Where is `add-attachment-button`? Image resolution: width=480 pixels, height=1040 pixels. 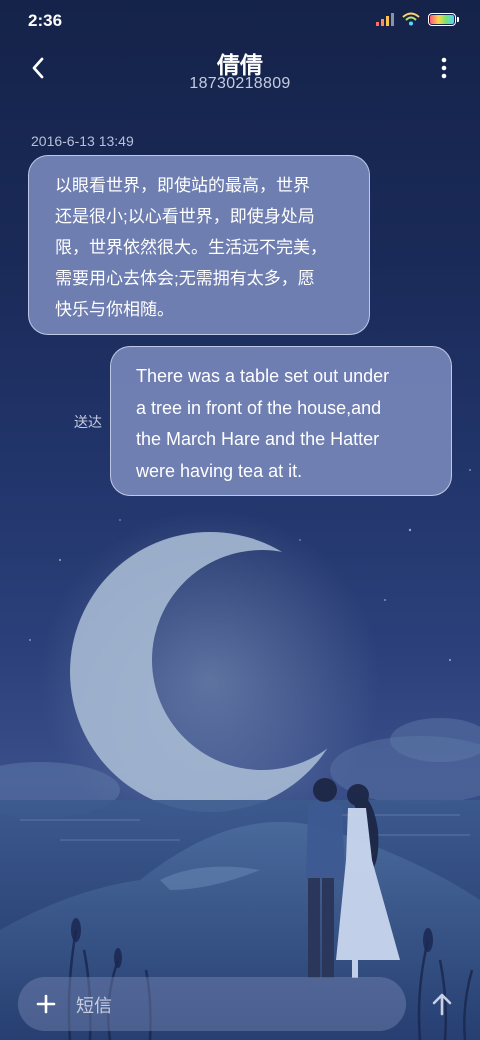
add-attachment-button is located at coordinates (46, 1004).